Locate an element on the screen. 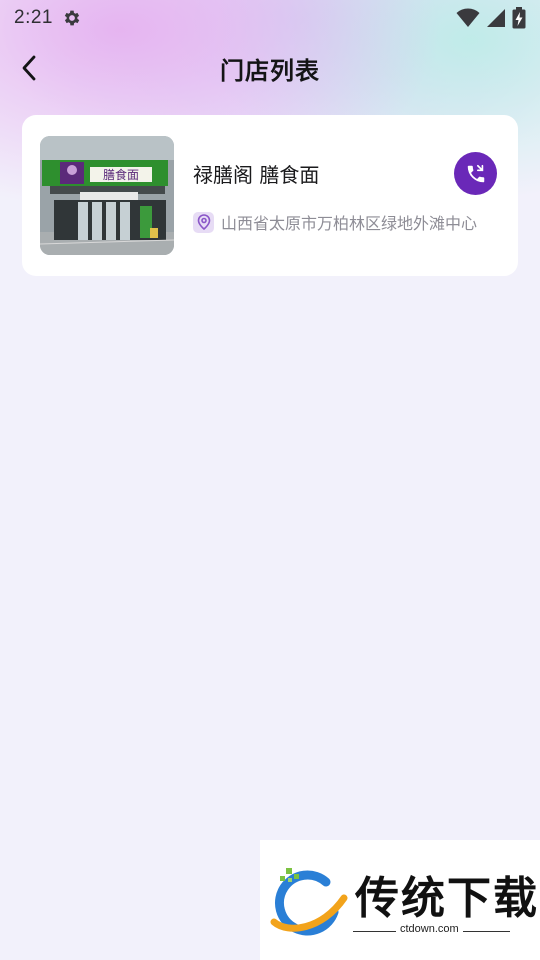 The image size is (540, 960). store-sign-text: 膳食面 is located at coordinates (121, 174).